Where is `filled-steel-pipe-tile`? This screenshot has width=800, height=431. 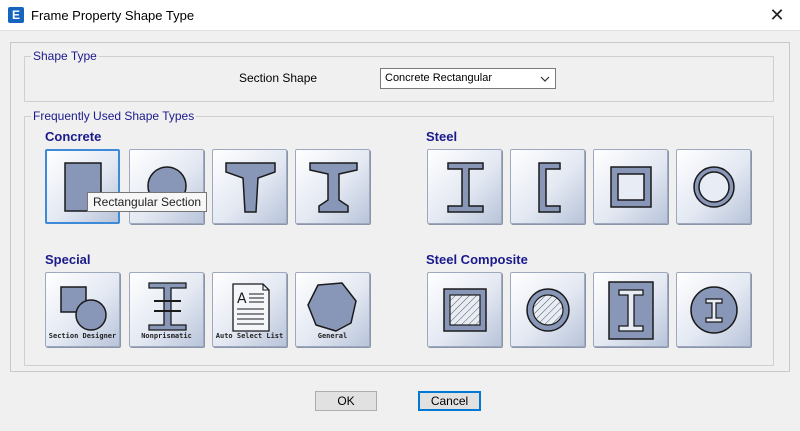
filled-steel-pipe-tile is located at coordinates (547, 309).